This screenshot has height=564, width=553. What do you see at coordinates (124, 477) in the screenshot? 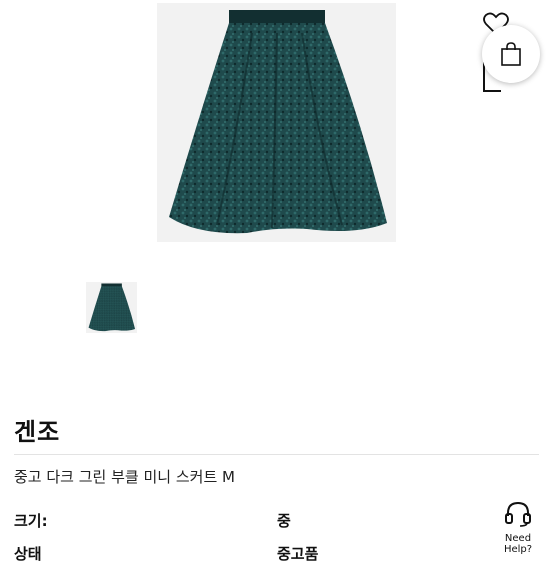
I see `product-title: 중고 다크 그린 부클 미니 스커트 M` at bounding box center [124, 477].